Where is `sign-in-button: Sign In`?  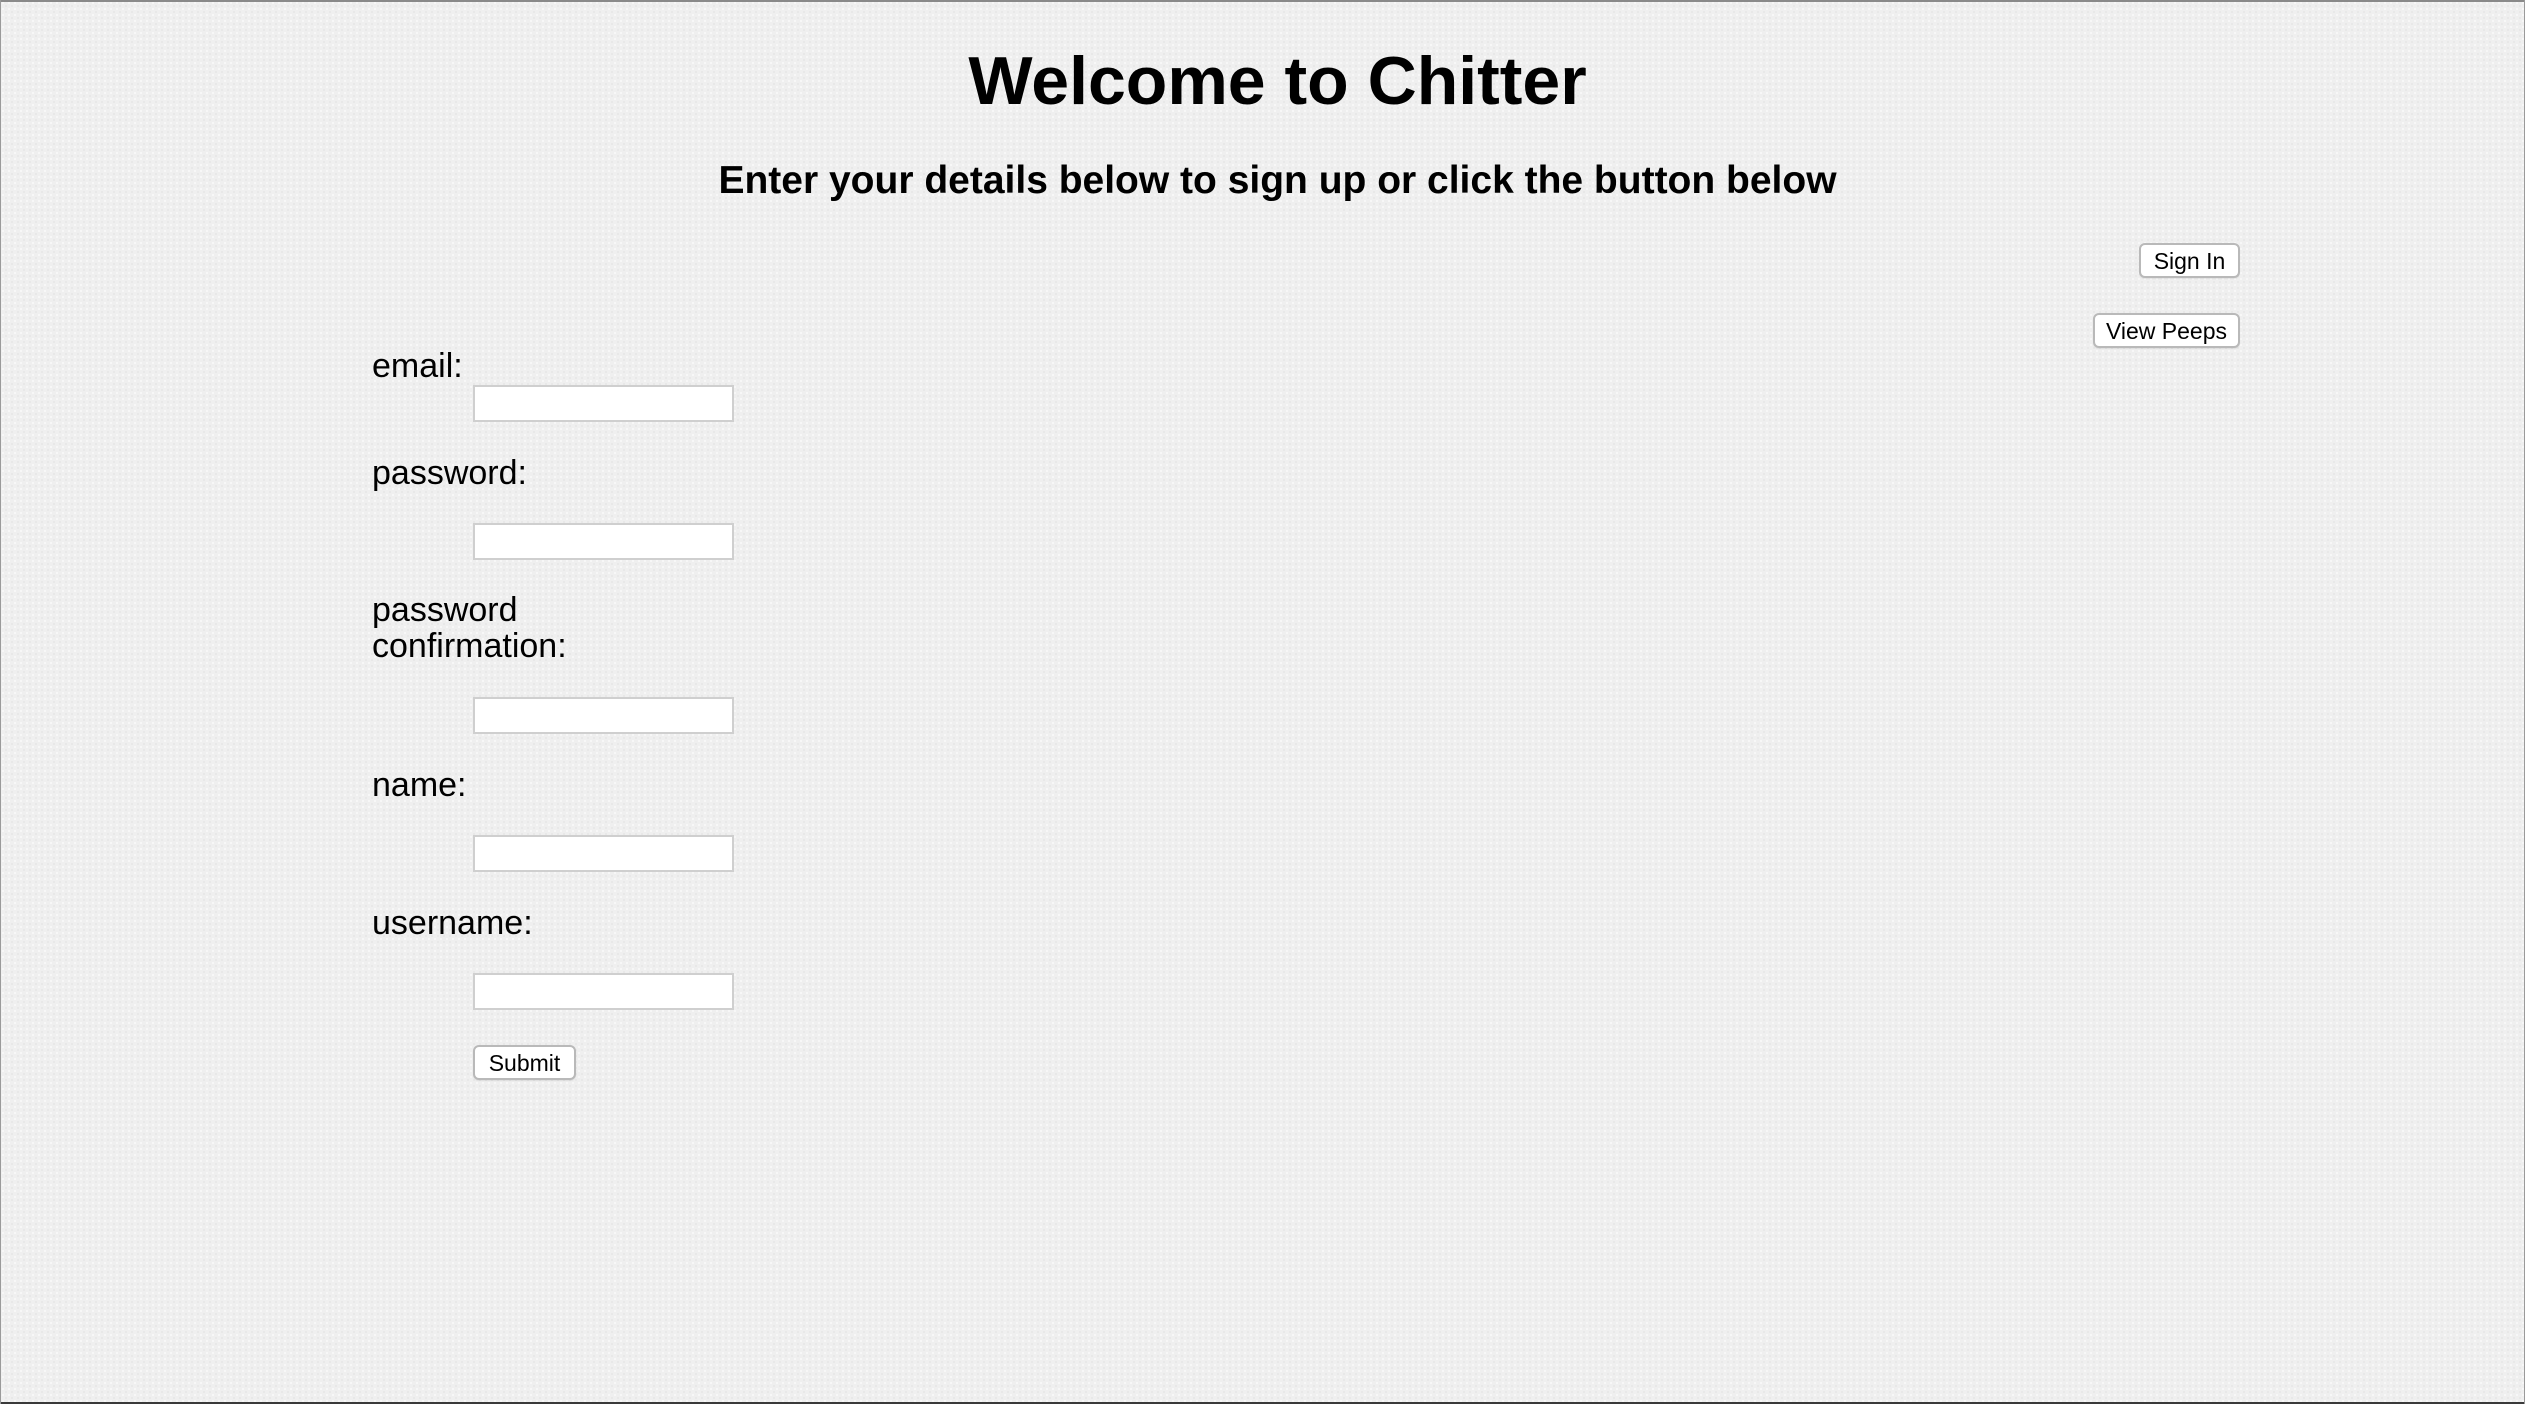 sign-in-button: Sign In is located at coordinates (2189, 260).